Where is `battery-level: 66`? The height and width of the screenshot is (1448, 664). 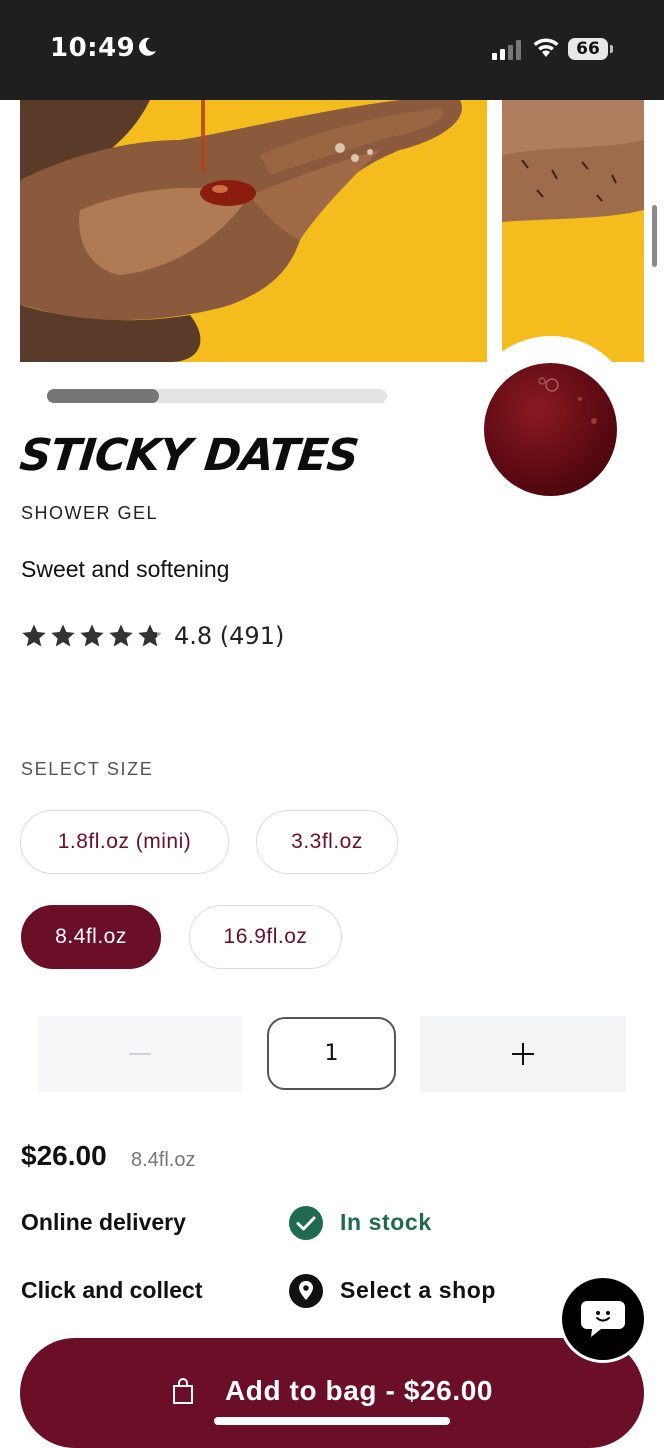
battery-level: 66 is located at coordinates (588, 49).